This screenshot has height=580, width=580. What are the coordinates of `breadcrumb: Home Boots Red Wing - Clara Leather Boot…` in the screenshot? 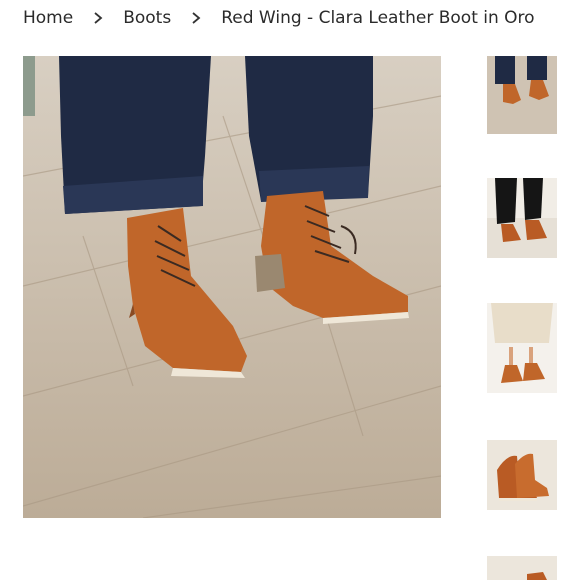 It's located at (279, 18).